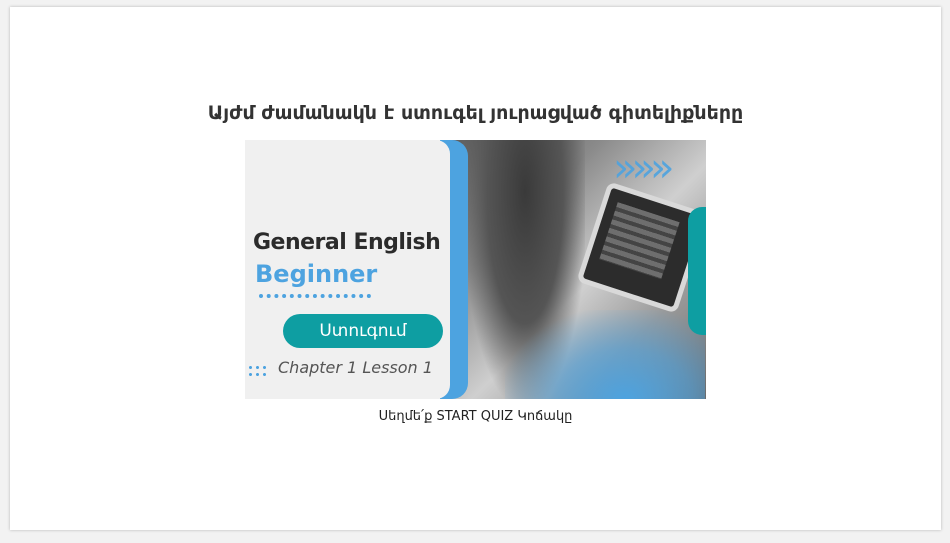  What do you see at coordinates (316, 274) in the screenshot?
I see `banner-level: Beginner` at bounding box center [316, 274].